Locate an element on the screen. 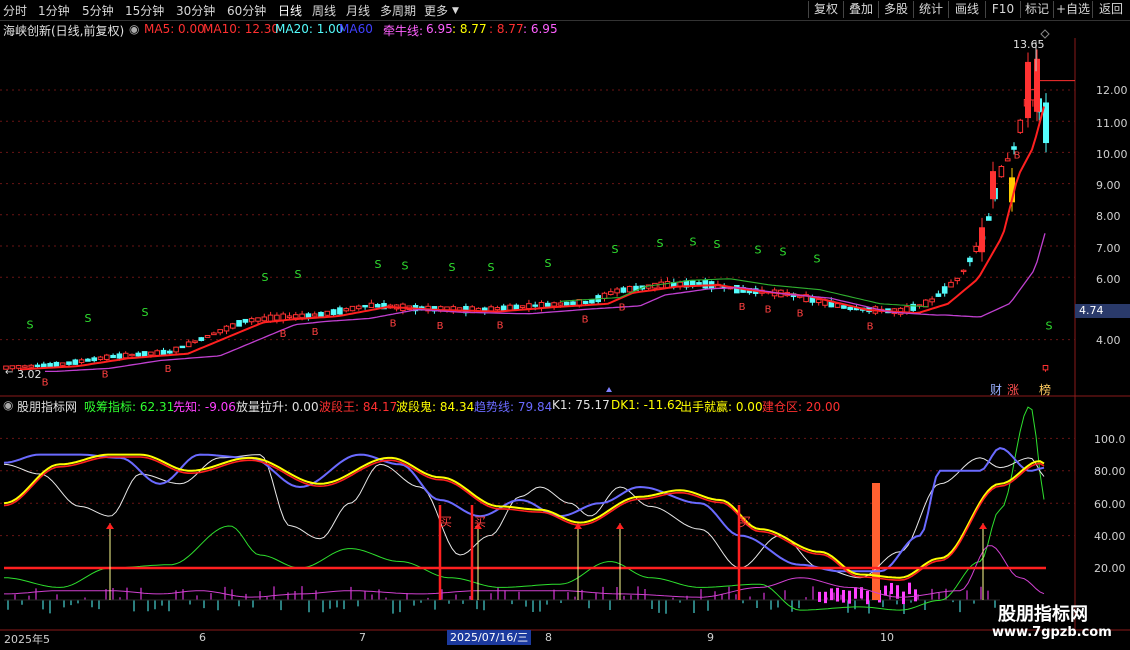 This screenshot has height=650, width=1130. current-price-badge: 4.74 is located at coordinates (1102, 311).